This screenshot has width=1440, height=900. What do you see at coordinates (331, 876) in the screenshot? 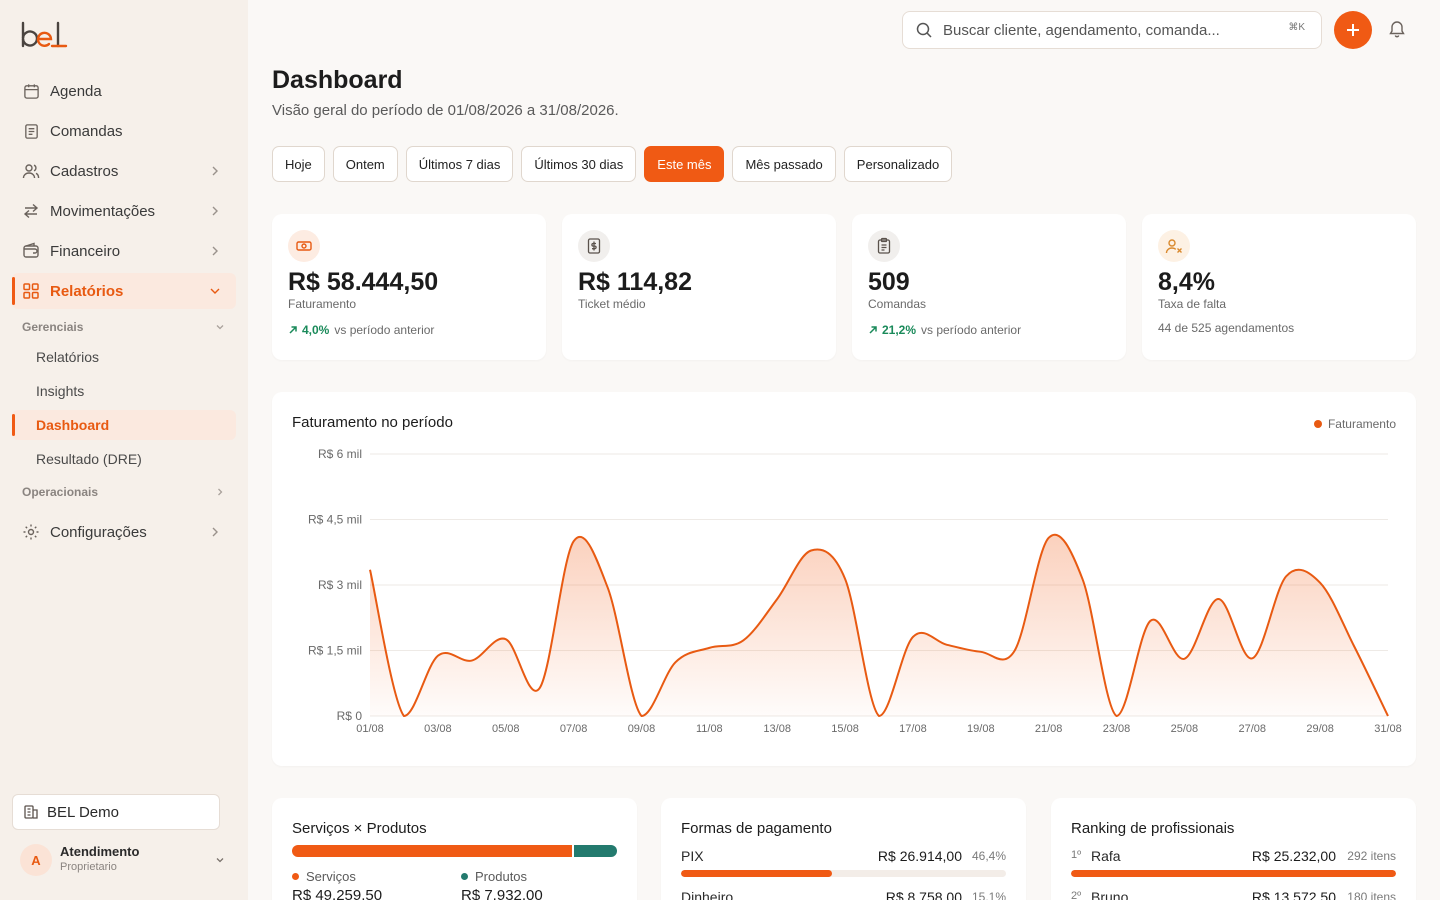
I see `legend-label: Serviços` at bounding box center [331, 876].